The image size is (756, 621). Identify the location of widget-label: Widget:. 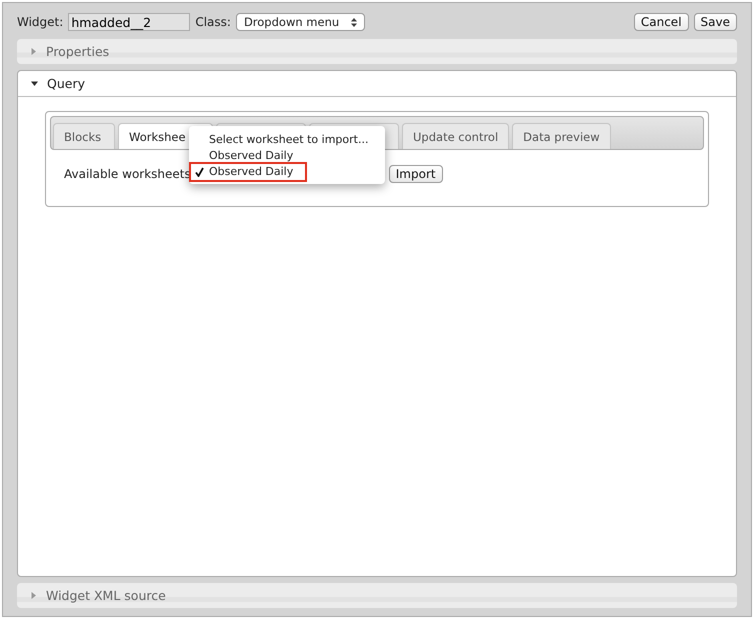
(40, 22).